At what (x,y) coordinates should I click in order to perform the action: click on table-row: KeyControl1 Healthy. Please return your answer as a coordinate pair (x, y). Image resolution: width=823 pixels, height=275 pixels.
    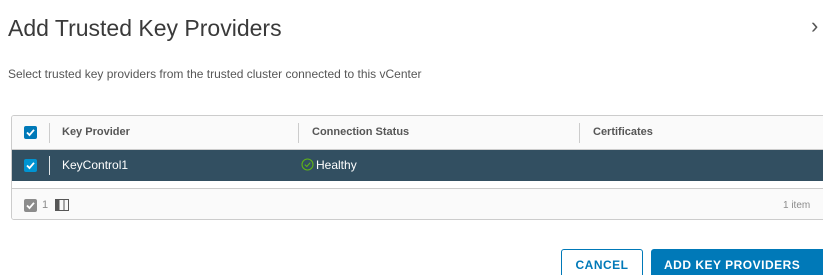
    Looking at the image, I should click on (417, 165).